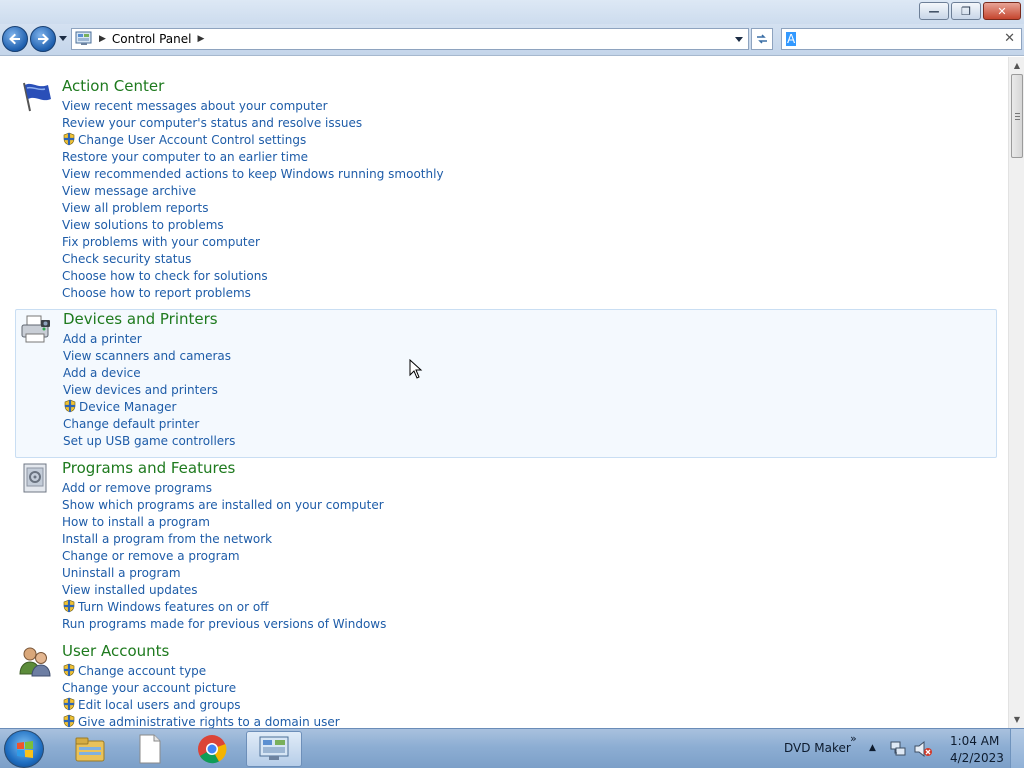 The image size is (1024, 768). What do you see at coordinates (891, 39) in the screenshot?
I see `search-input` at bounding box center [891, 39].